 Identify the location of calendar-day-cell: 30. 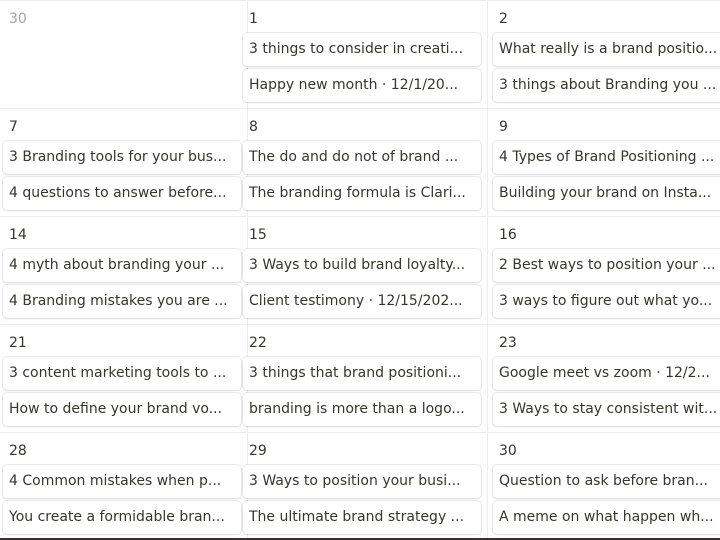
(124, 54).